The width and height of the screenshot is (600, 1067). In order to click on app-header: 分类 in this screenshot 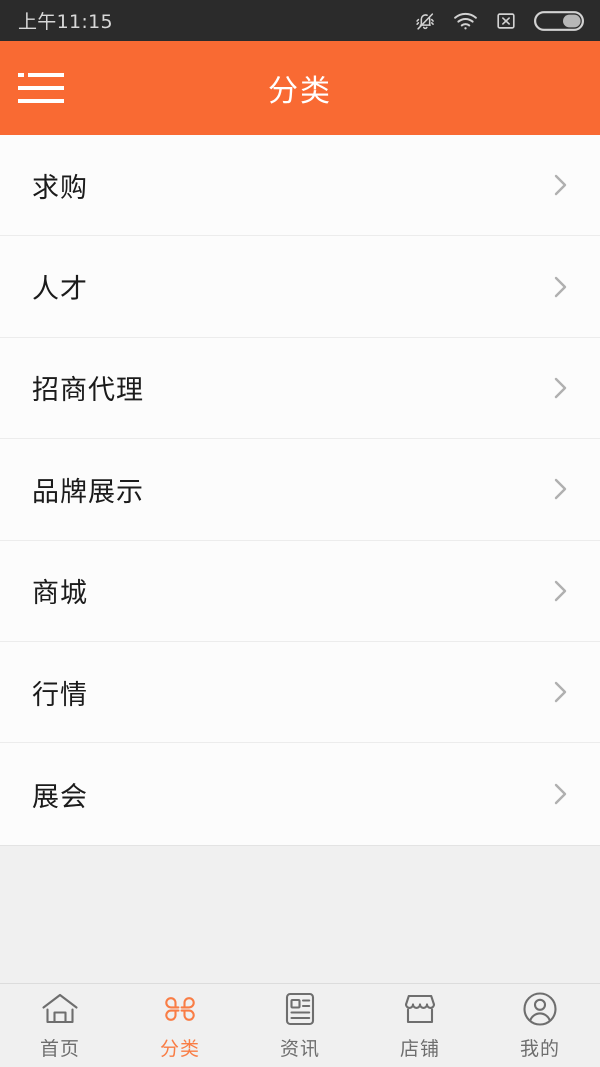, I will do `click(300, 88)`.